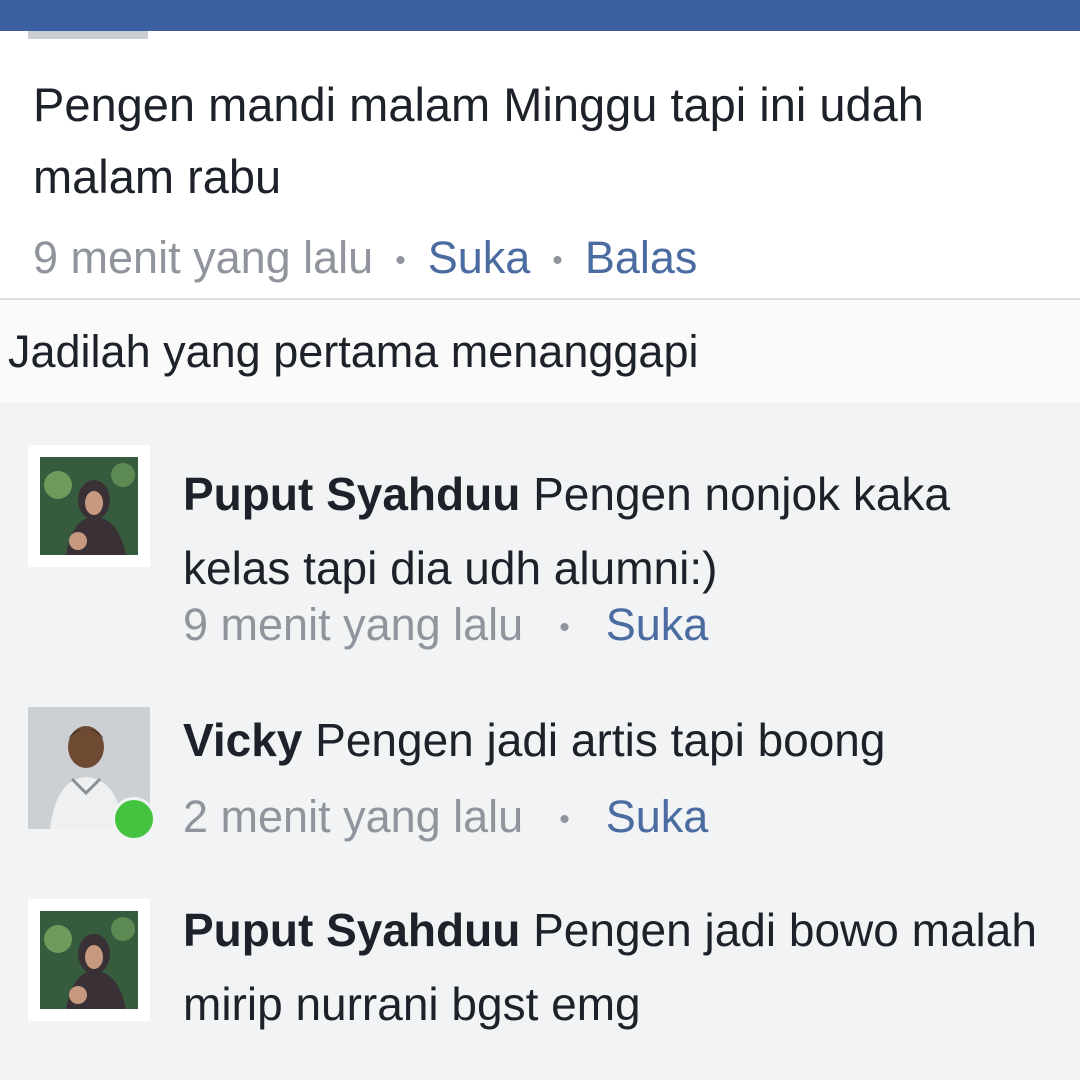 The width and height of the screenshot is (1080, 1080). I want to click on first-reply-prompt: Jadilah yang pertama menanggapi, so click(353, 351).